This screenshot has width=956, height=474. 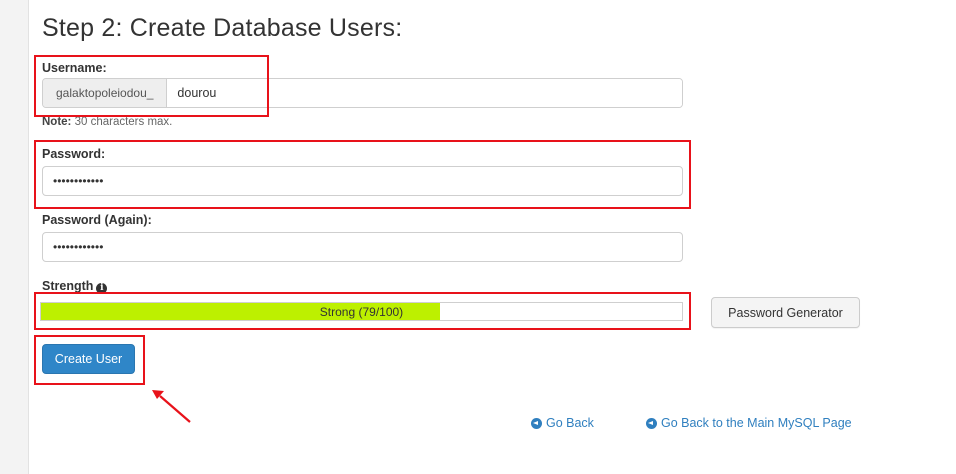 What do you see at coordinates (14, 237) in the screenshot?
I see `left-sidebar-rail` at bounding box center [14, 237].